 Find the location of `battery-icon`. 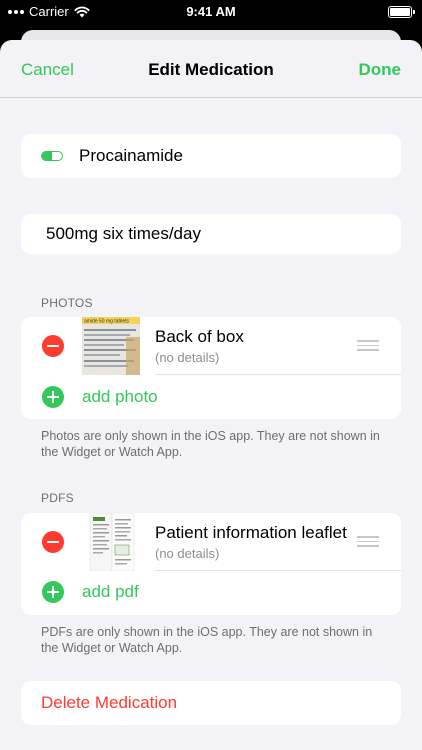

battery-icon is located at coordinates (401, 12).